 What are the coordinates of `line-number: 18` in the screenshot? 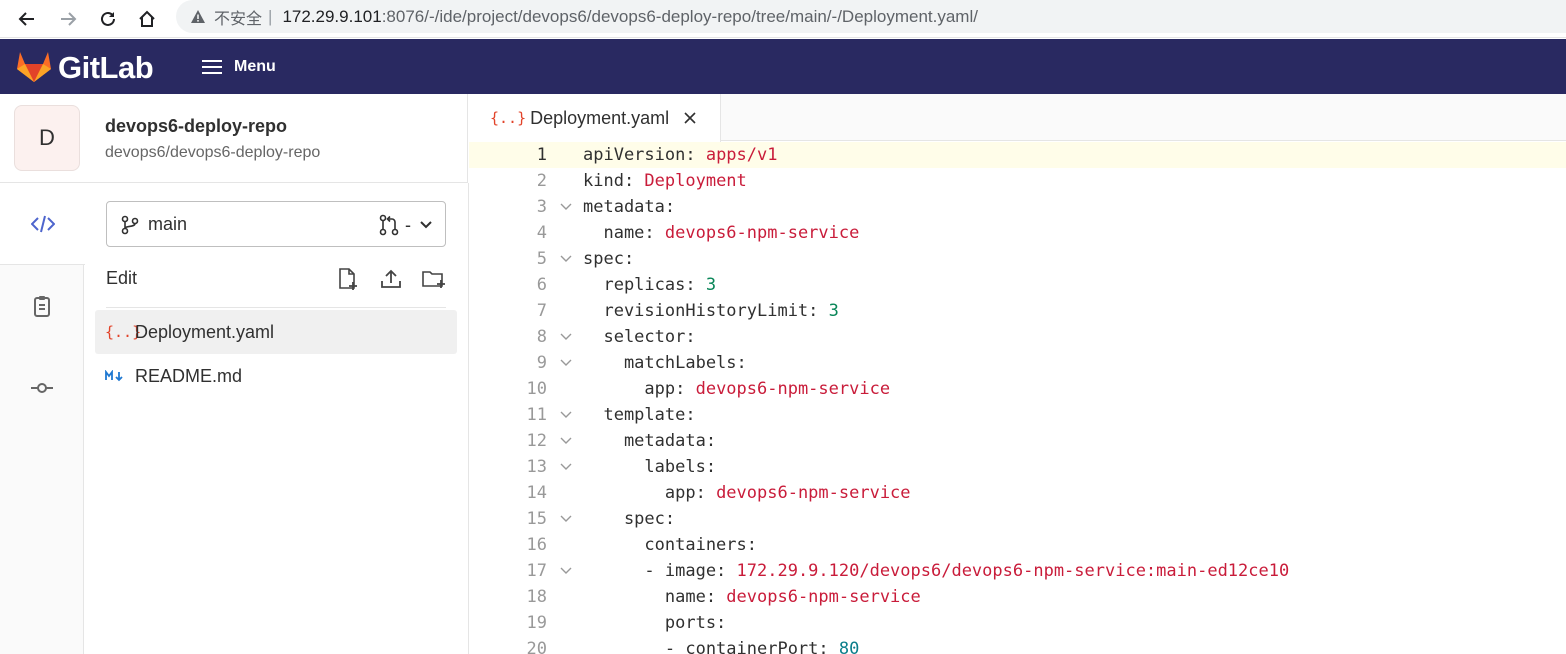 It's located at (536, 597).